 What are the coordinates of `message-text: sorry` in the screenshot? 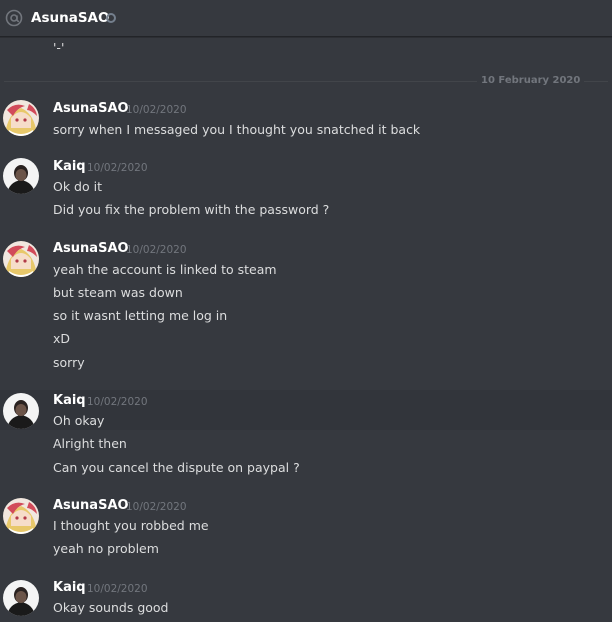 It's located at (69, 362).